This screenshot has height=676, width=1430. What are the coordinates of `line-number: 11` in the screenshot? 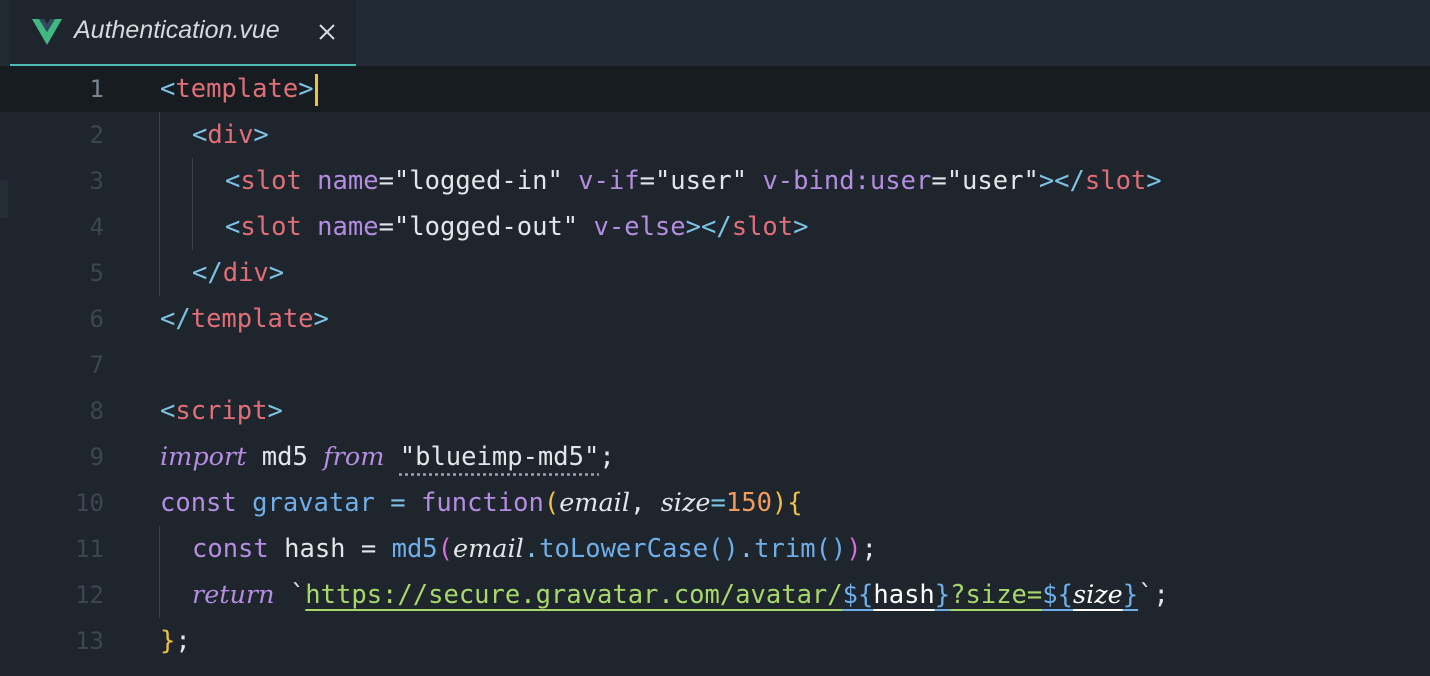 It's located at (89, 549).